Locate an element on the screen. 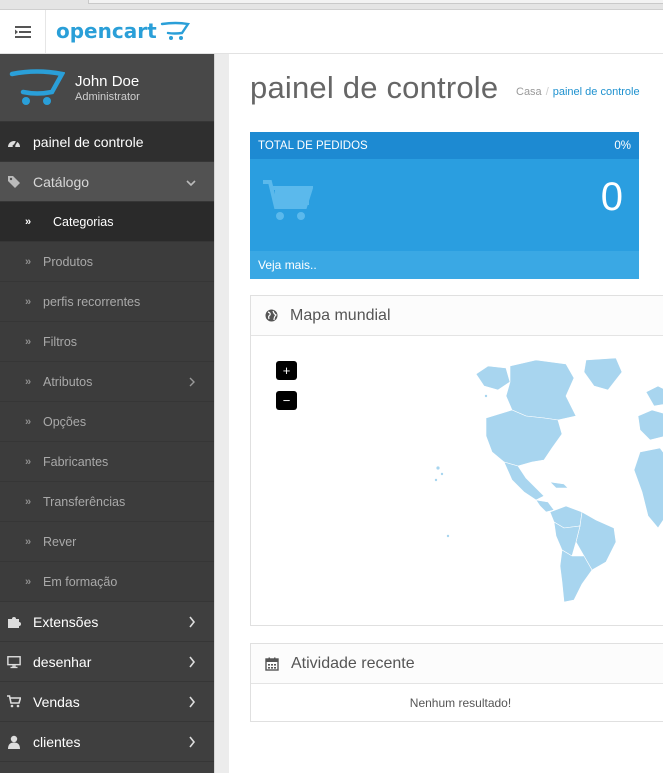 The height and width of the screenshot is (773, 663). profile-name: John Doe is located at coordinates (107, 81).